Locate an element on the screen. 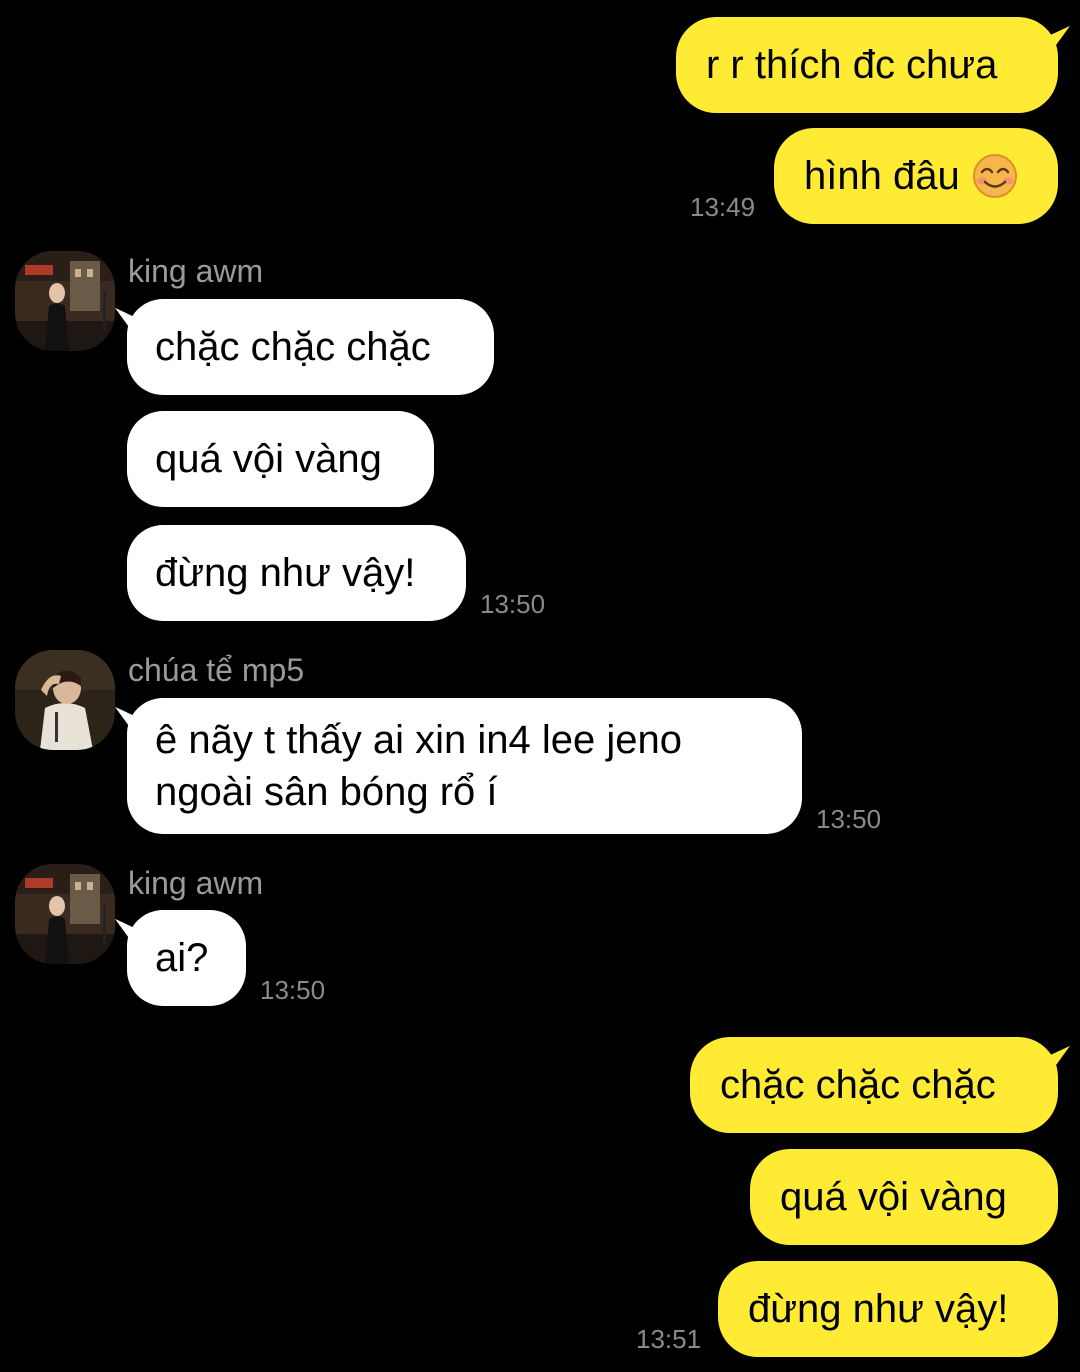  sender-name: chúa tể mp5 is located at coordinates (216, 670).